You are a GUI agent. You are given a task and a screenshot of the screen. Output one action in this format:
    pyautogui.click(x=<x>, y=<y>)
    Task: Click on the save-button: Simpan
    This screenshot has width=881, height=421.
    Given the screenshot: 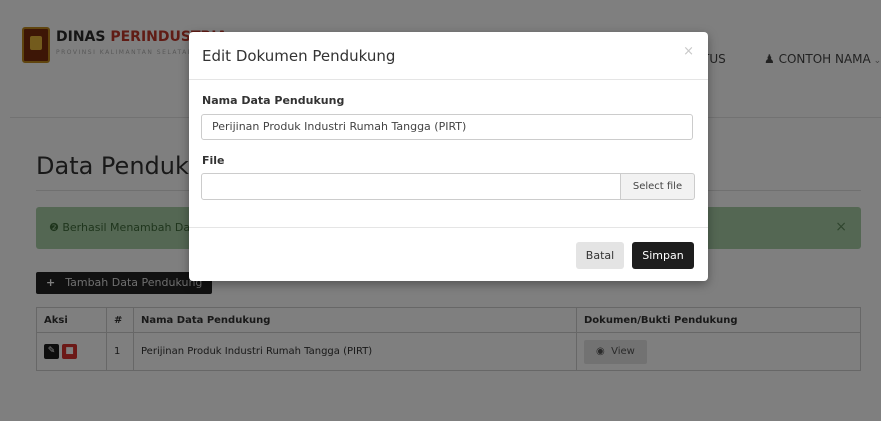 What is the action you would take?
    pyautogui.click(x=663, y=255)
    